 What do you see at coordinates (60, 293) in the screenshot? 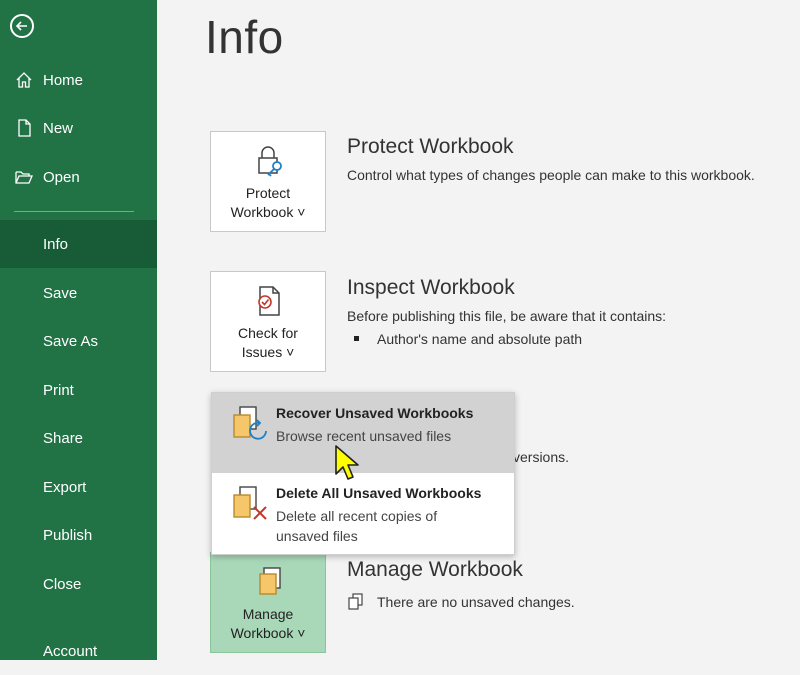
I see `sidebar-item-label: Save` at bounding box center [60, 293].